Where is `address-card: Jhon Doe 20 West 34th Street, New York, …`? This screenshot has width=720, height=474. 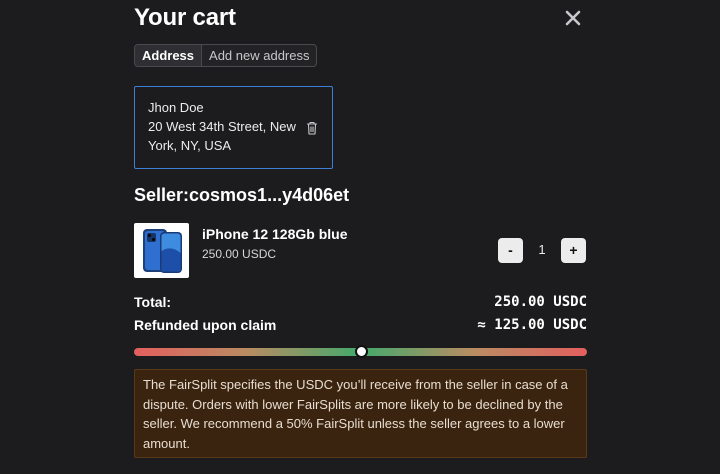 address-card: Jhon Doe 20 West 34th Street, New York, … is located at coordinates (233, 127).